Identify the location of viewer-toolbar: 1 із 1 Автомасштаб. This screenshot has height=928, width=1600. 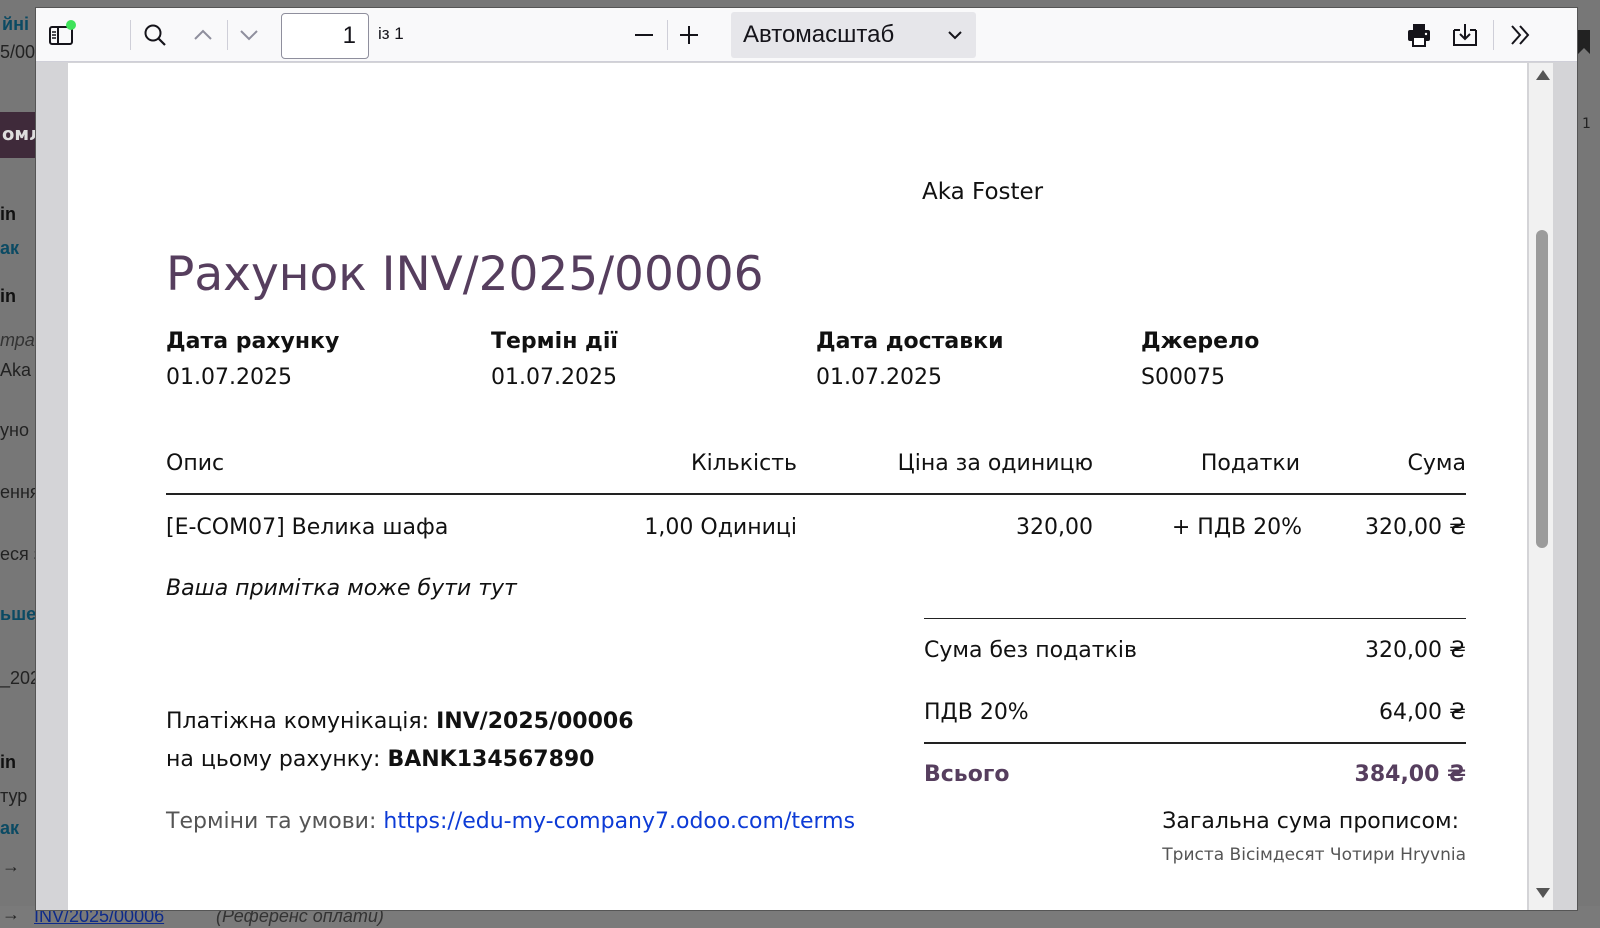
(806, 35).